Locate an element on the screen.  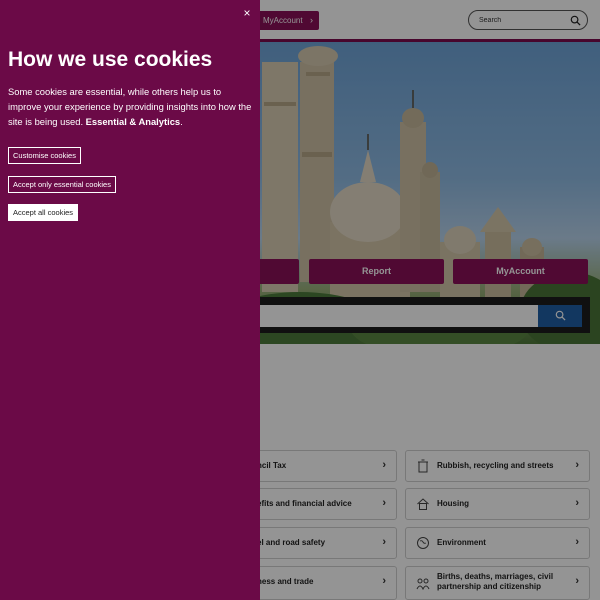
cookie-description-end: . is located at coordinates (181, 121).